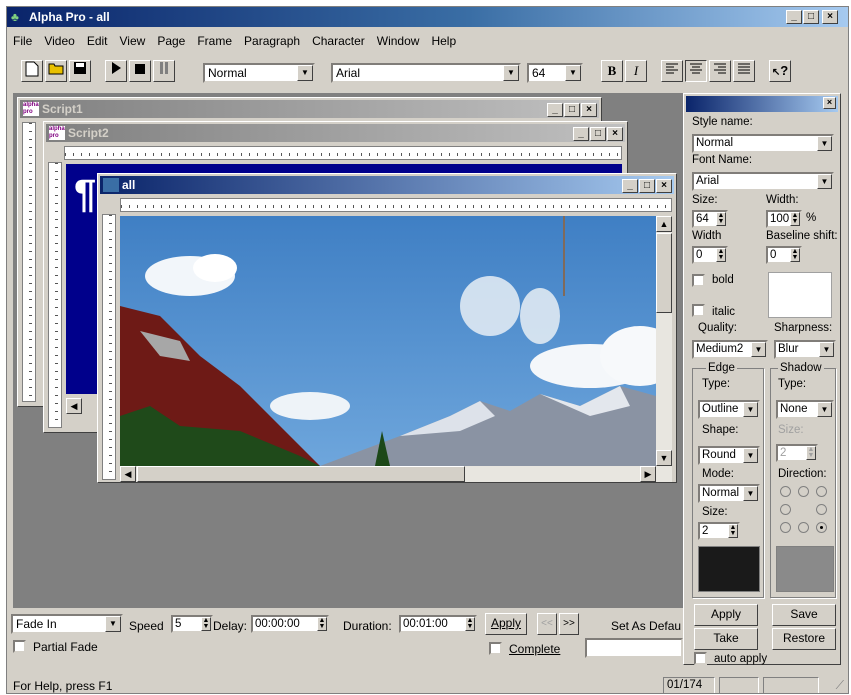 The image size is (851, 695). What do you see at coordinates (581, 134) in the screenshot?
I see `script2-minimize-button: _` at bounding box center [581, 134].